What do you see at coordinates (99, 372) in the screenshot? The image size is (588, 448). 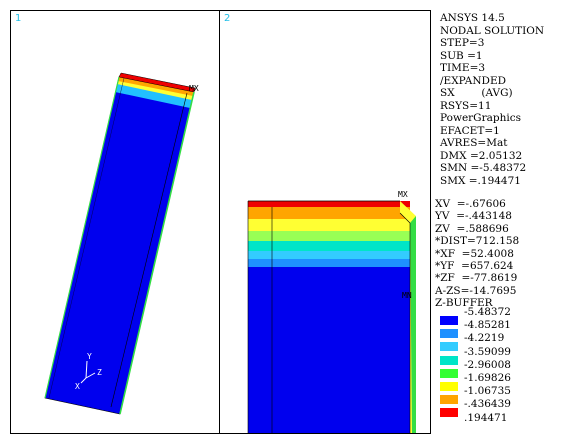 I see `triad-z-label: Z` at bounding box center [99, 372].